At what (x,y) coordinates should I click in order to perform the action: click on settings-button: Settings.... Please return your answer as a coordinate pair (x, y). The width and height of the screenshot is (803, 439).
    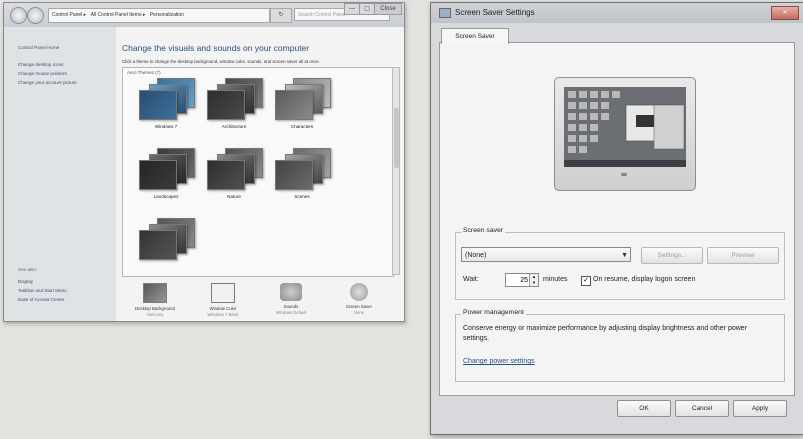
    Looking at the image, I should click on (672, 255).